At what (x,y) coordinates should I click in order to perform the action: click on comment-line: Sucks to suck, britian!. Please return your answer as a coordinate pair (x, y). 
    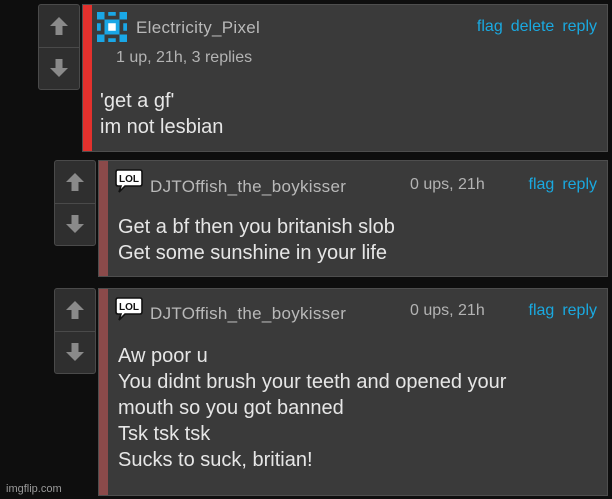
    Looking at the image, I should click on (215, 460).